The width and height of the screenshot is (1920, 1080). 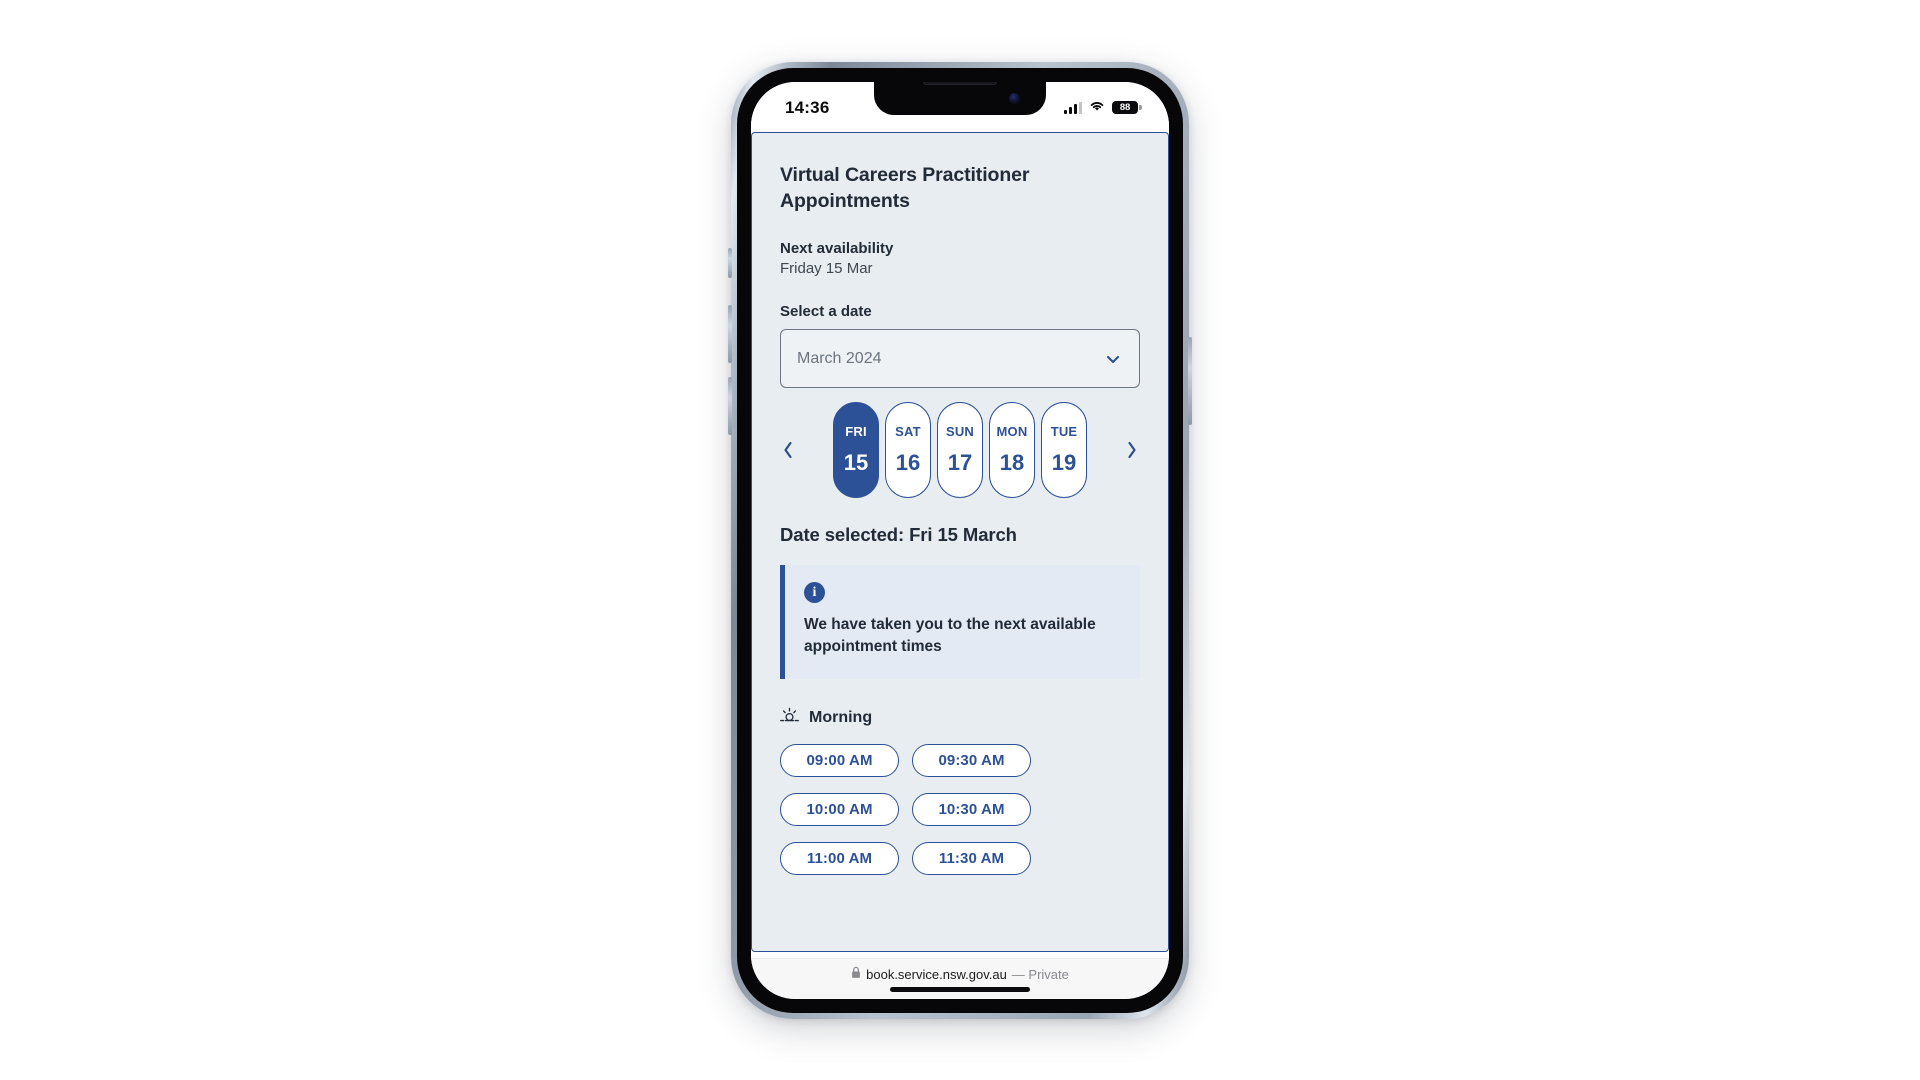 I want to click on month-select-dropdown: March 2024, so click(x=960, y=359).